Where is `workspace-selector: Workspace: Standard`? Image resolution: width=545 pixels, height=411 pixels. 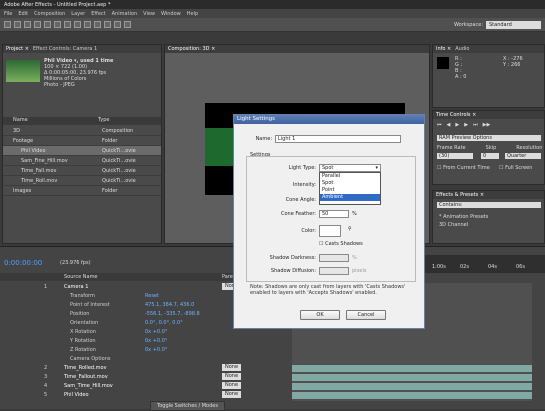 workspace-selector: Workspace: Standard is located at coordinates (497, 25).